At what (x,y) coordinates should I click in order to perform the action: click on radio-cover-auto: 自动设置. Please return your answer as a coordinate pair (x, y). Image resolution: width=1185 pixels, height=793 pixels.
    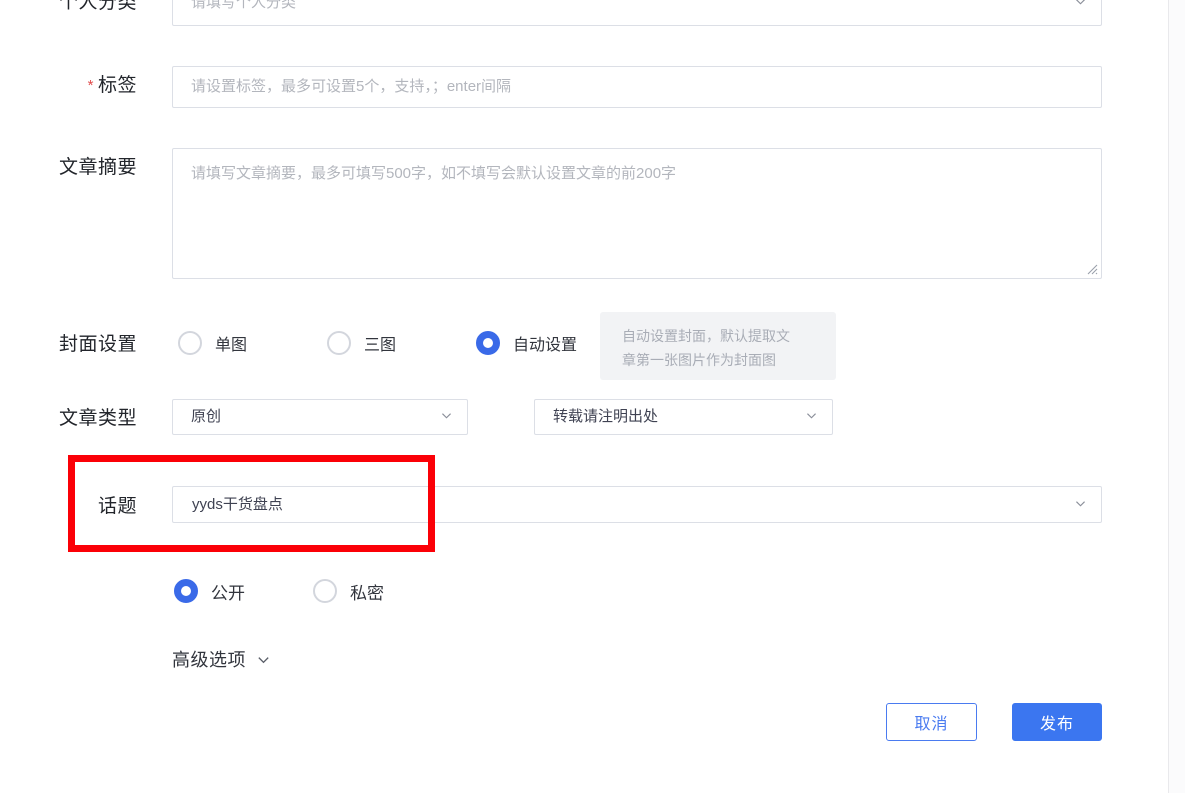
    Looking at the image, I should click on (526, 343).